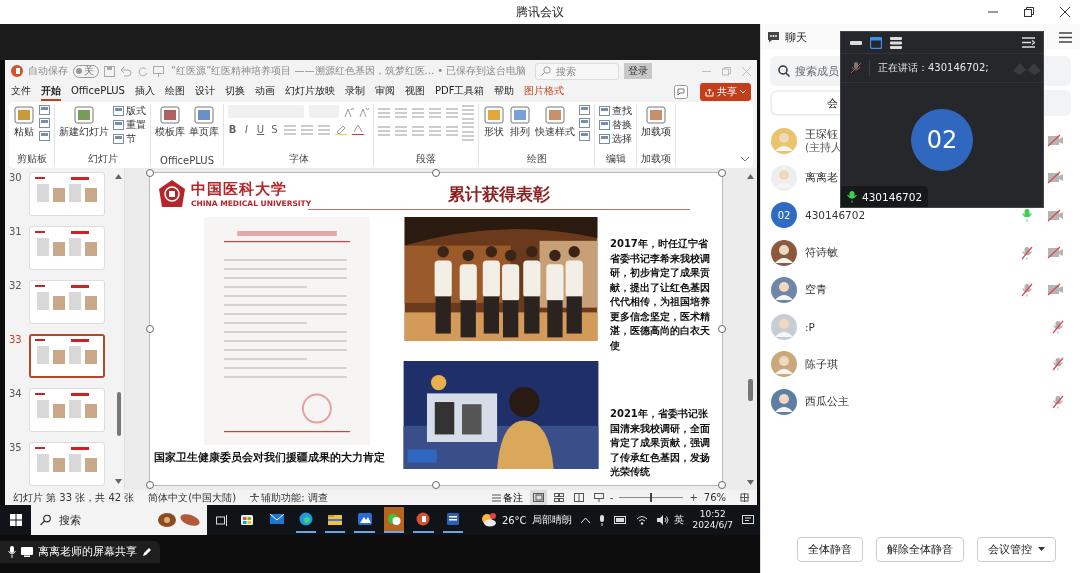  Describe the element at coordinates (232, 129) in the screenshot. I see `format-button: B` at that location.